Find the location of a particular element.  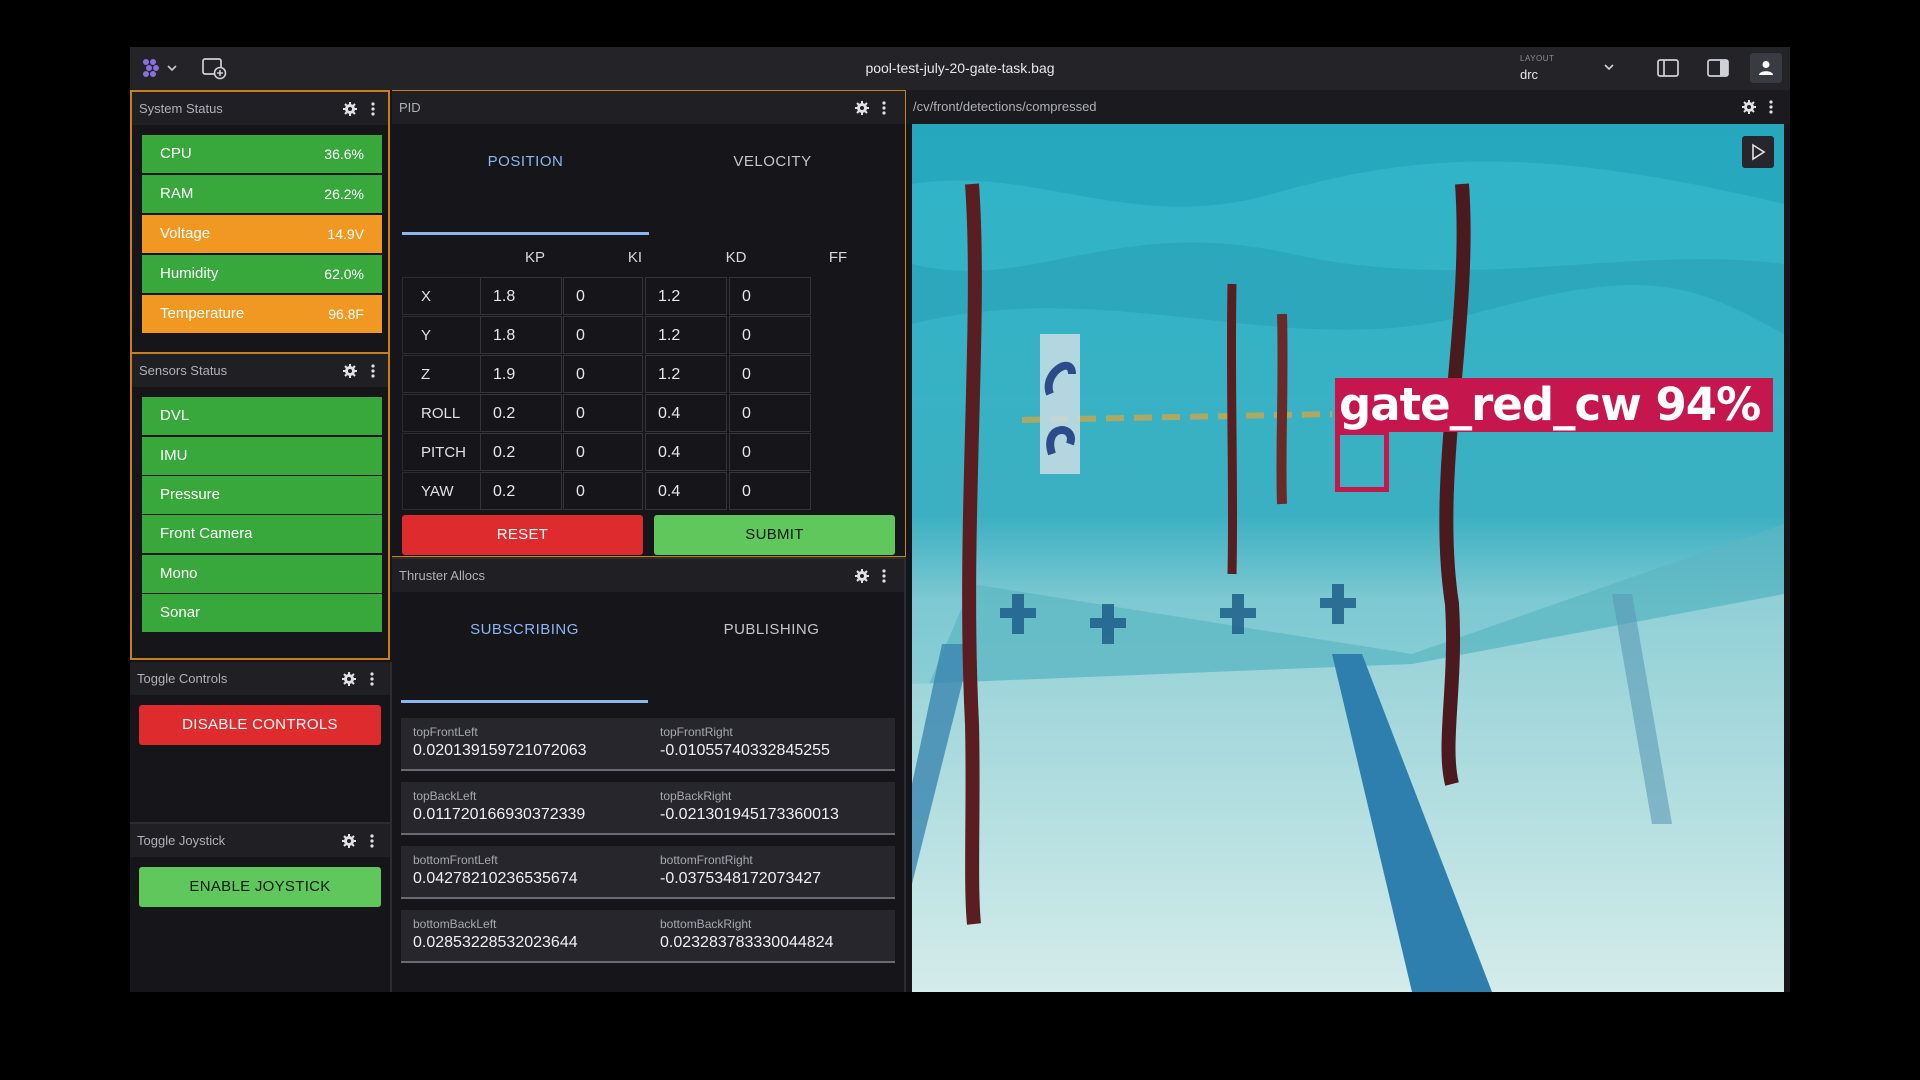

pid-column-headers: KP KI KD FF is located at coordinates (648, 258).